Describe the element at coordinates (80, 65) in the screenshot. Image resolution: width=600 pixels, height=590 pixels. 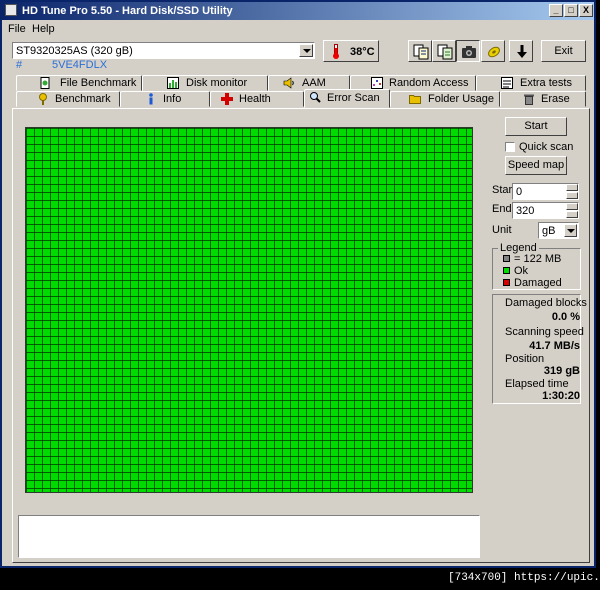
I see `serial-number: 5VE4FDLX` at that location.